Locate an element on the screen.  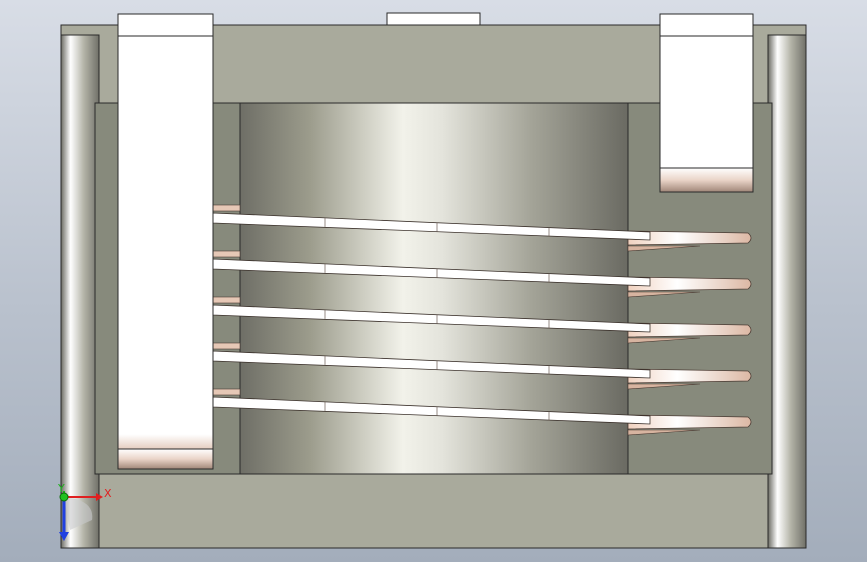
right-cylinder is located at coordinates (787, 291).